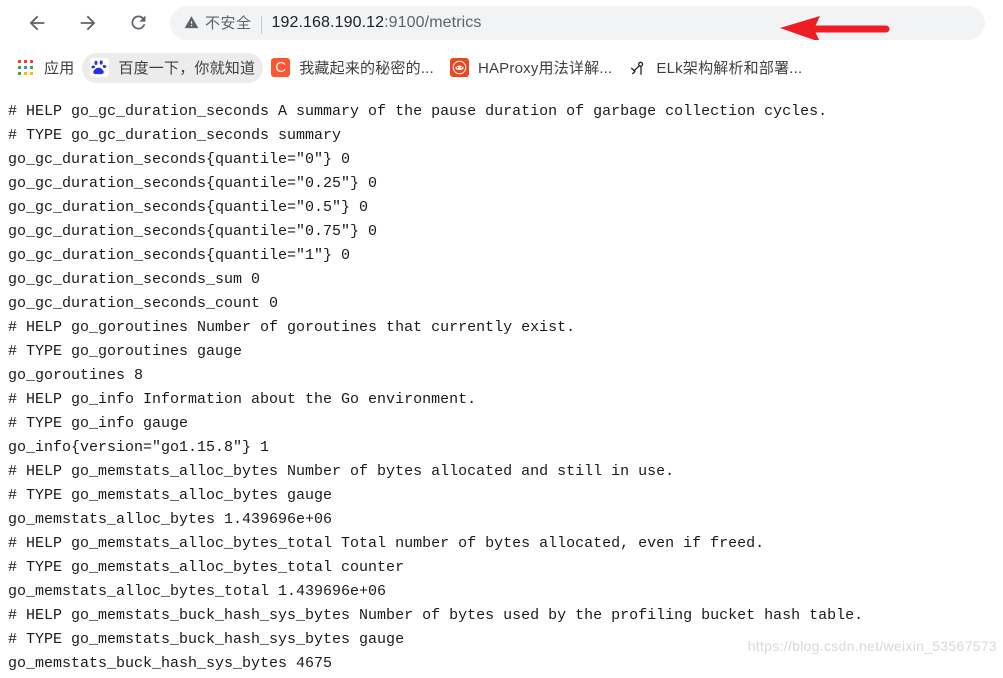 The image size is (1003, 678). Describe the element at coordinates (328, 22) in the screenshot. I see `url-host: 192.168.190.12` at that location.